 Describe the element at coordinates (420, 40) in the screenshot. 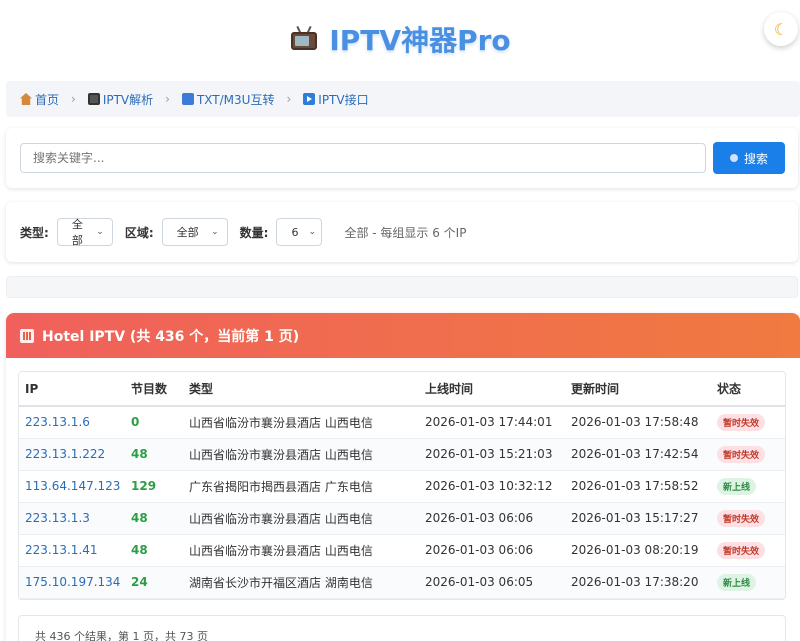

I see `page-title-text: IPTV神器Pro` at that location.